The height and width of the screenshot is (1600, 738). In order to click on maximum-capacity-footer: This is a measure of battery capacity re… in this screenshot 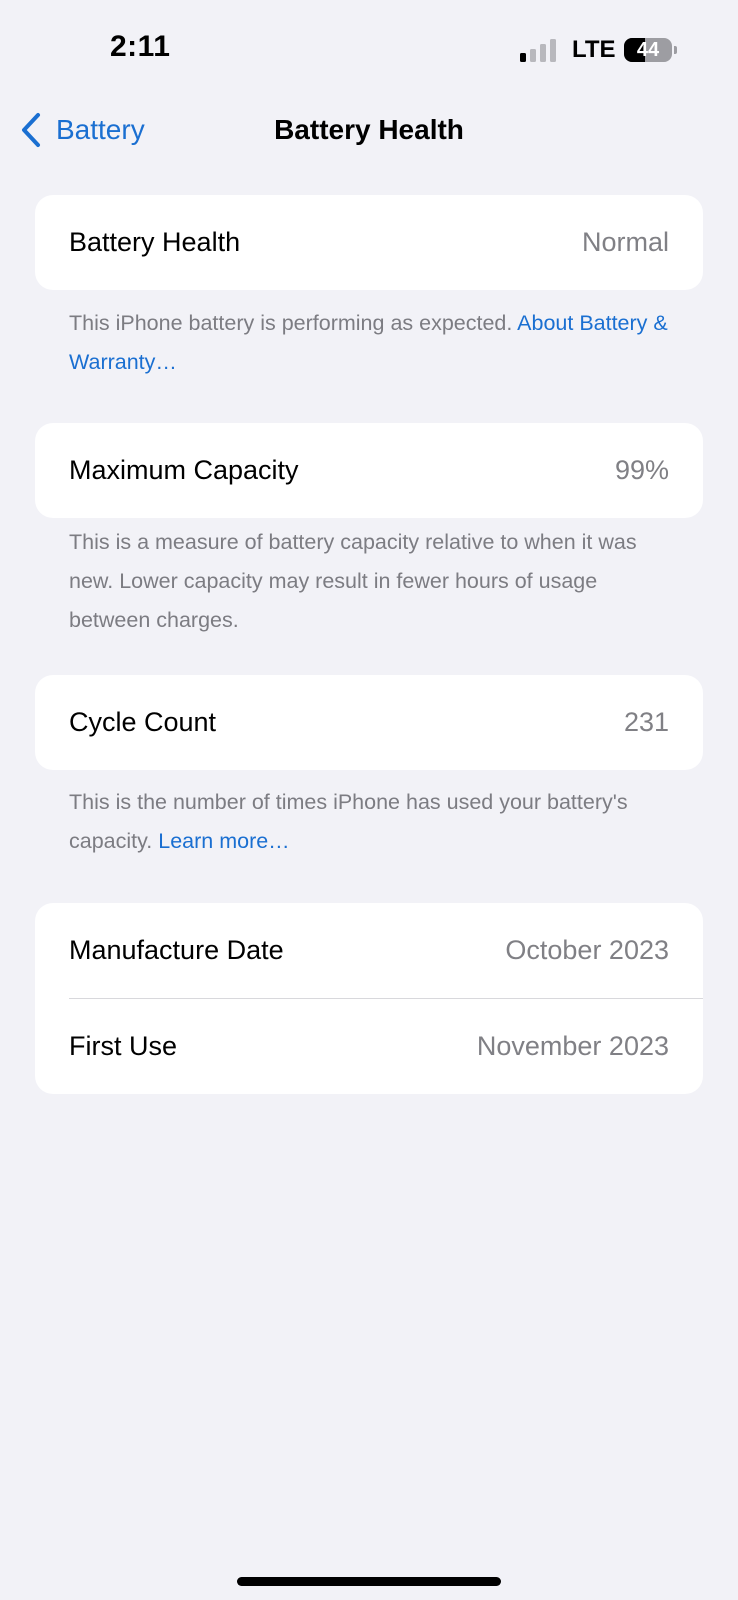, I will do `click(353, 581)`.